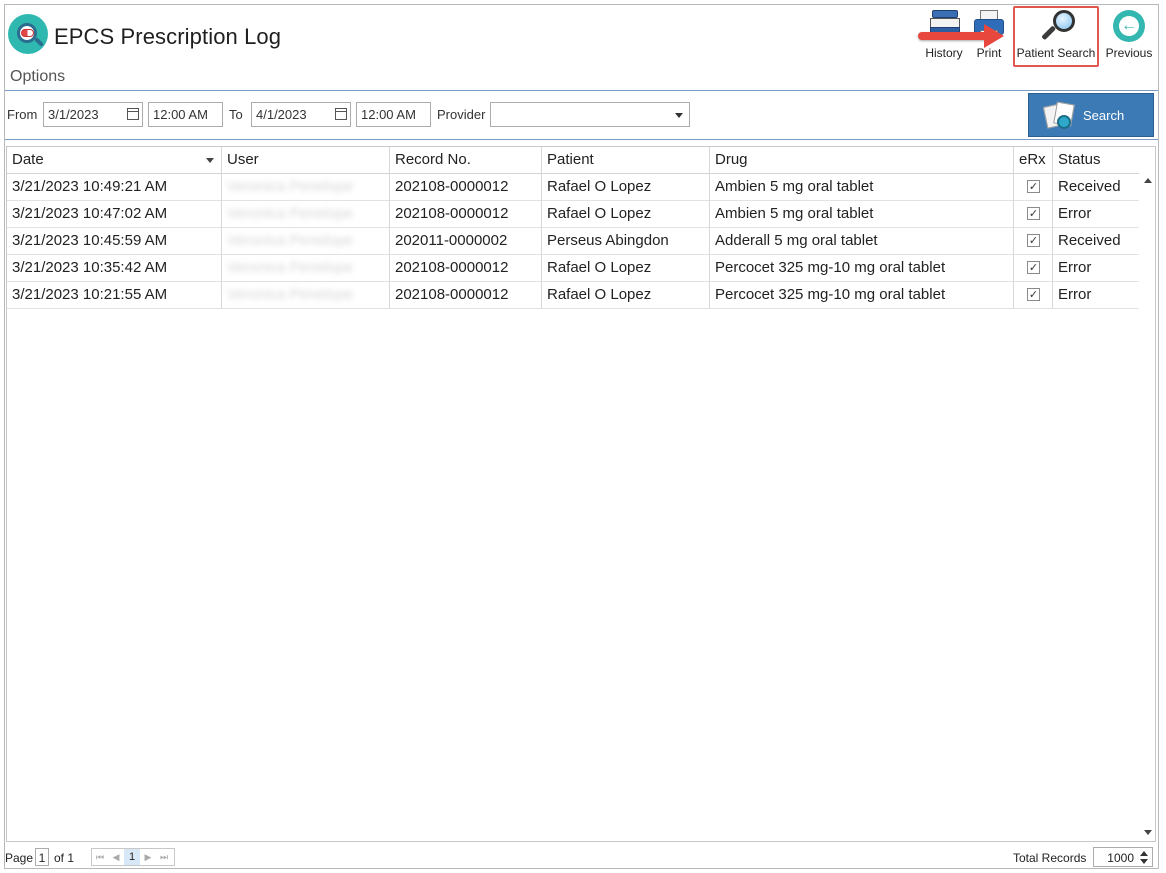 The height and width of the screenshot is (873, 1166). Describe the element at coordinates (281, 114) in the screenshot. I see `to-date-value: 4/1/2023` at that location.